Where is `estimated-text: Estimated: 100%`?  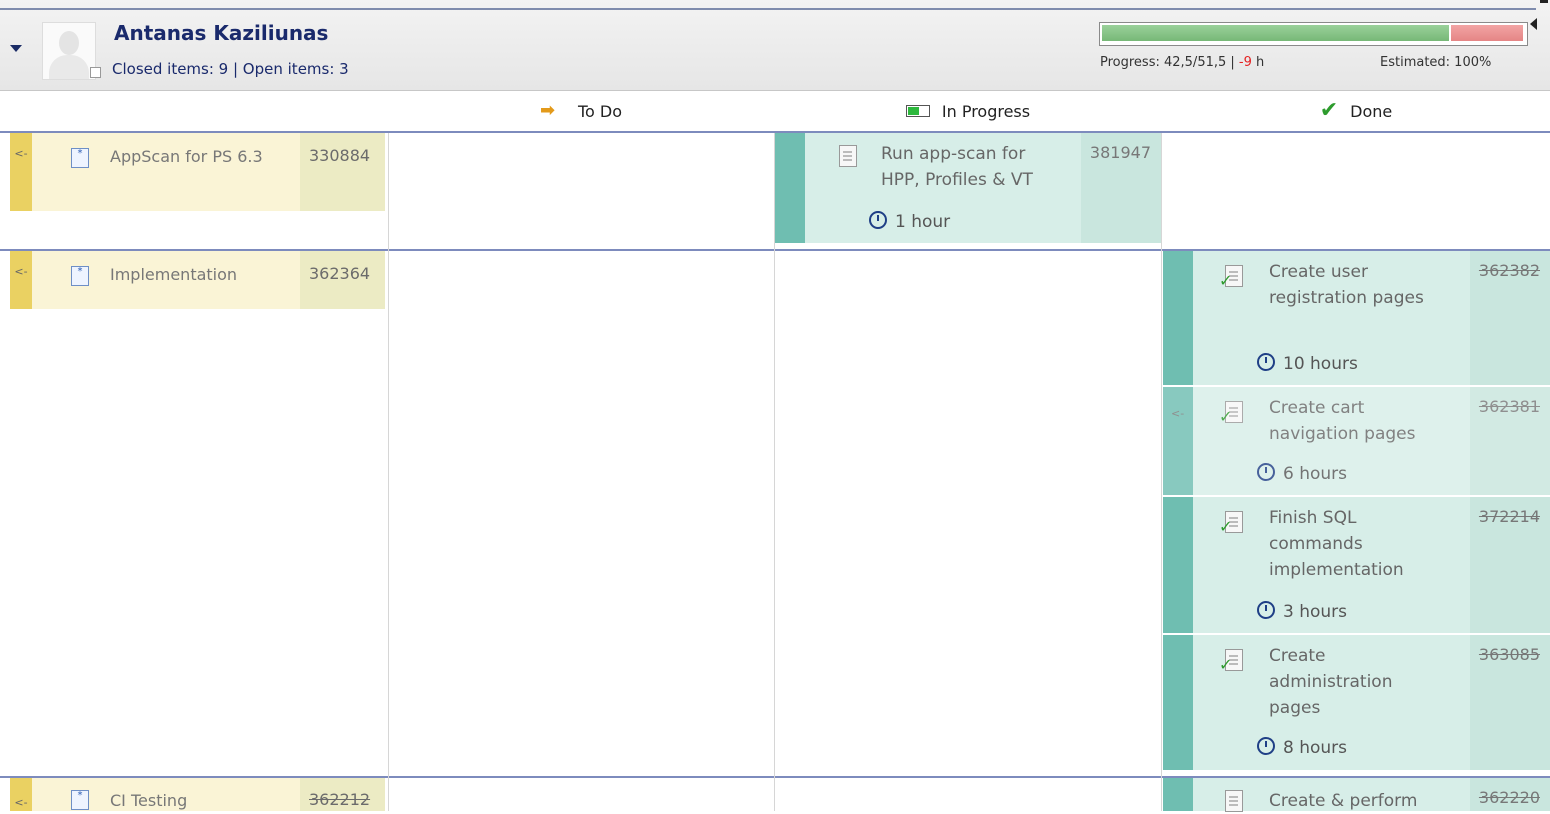 estimated-text: Estimated: 100% is located at coordinates (1436, 62).